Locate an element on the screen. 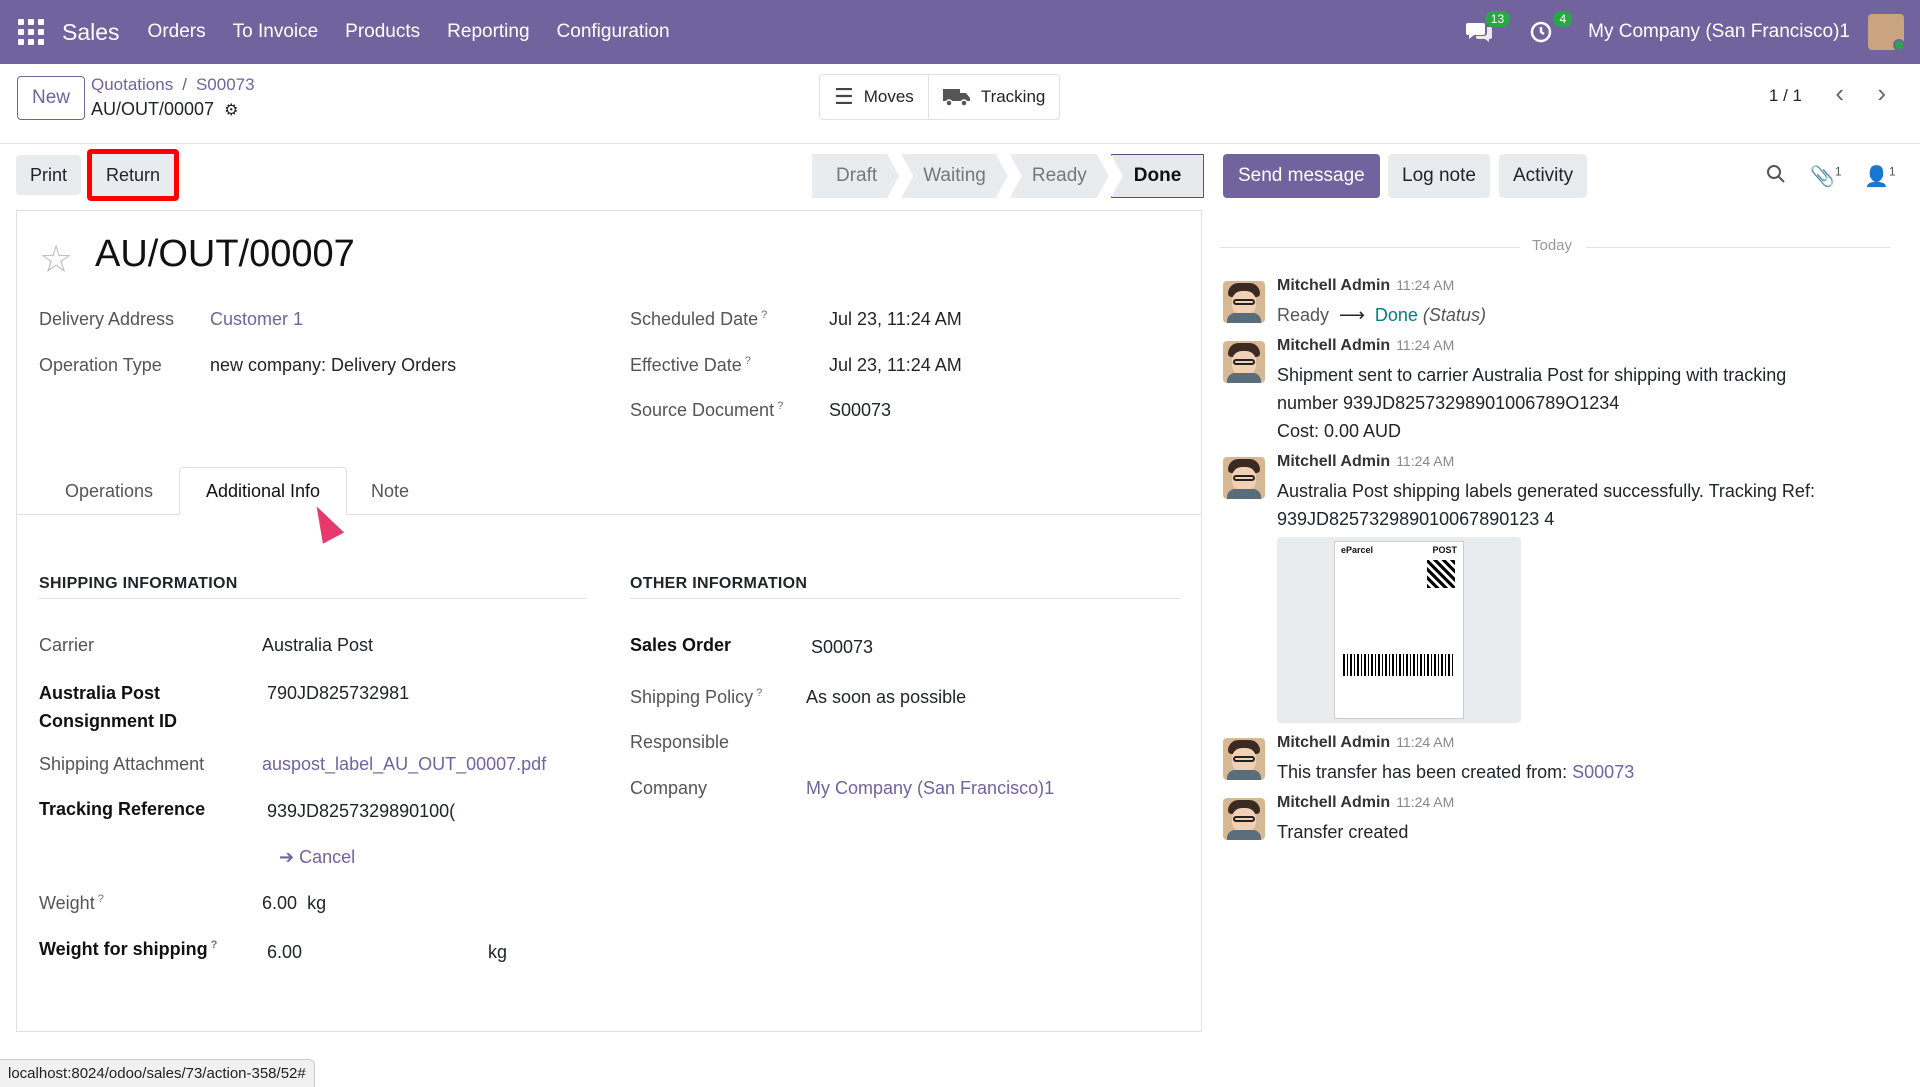 The width and height of the screenshot is (1920, 1087). search-icon is located at coordinates (1776, 177).